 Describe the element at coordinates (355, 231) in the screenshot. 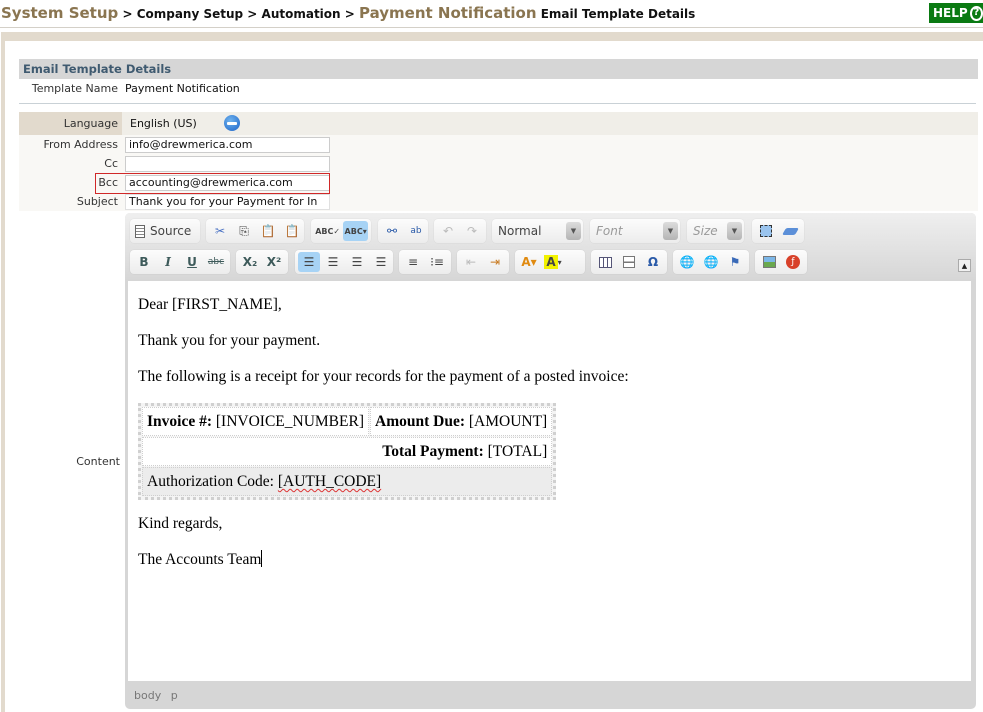

I see `spellcheck-as-you-type-button: ABC▾` at that location.